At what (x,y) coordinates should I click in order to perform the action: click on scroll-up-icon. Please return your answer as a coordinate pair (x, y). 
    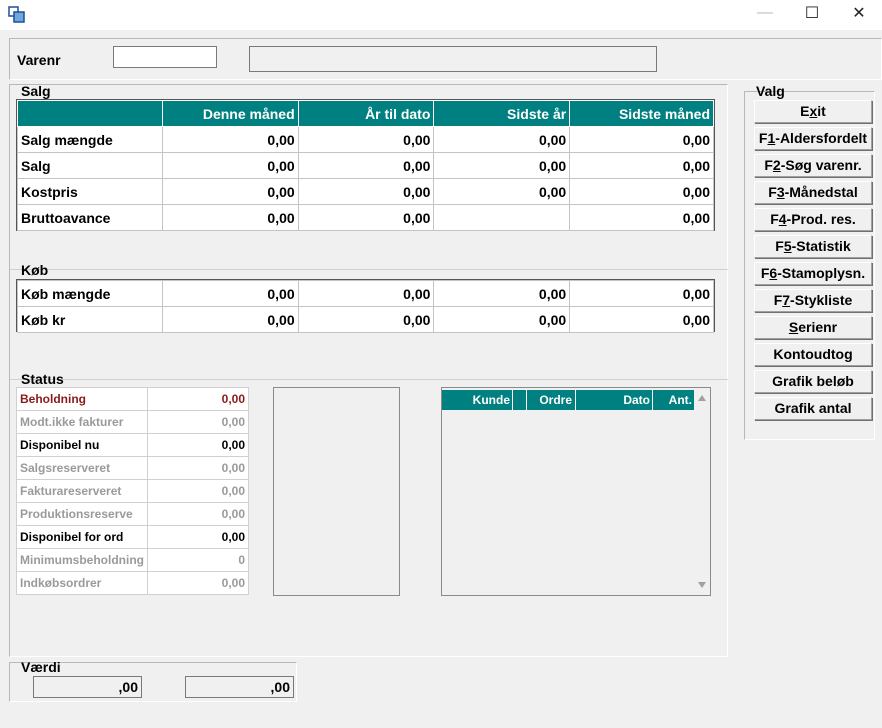
    Looking at the image, I should click on (702, 398).